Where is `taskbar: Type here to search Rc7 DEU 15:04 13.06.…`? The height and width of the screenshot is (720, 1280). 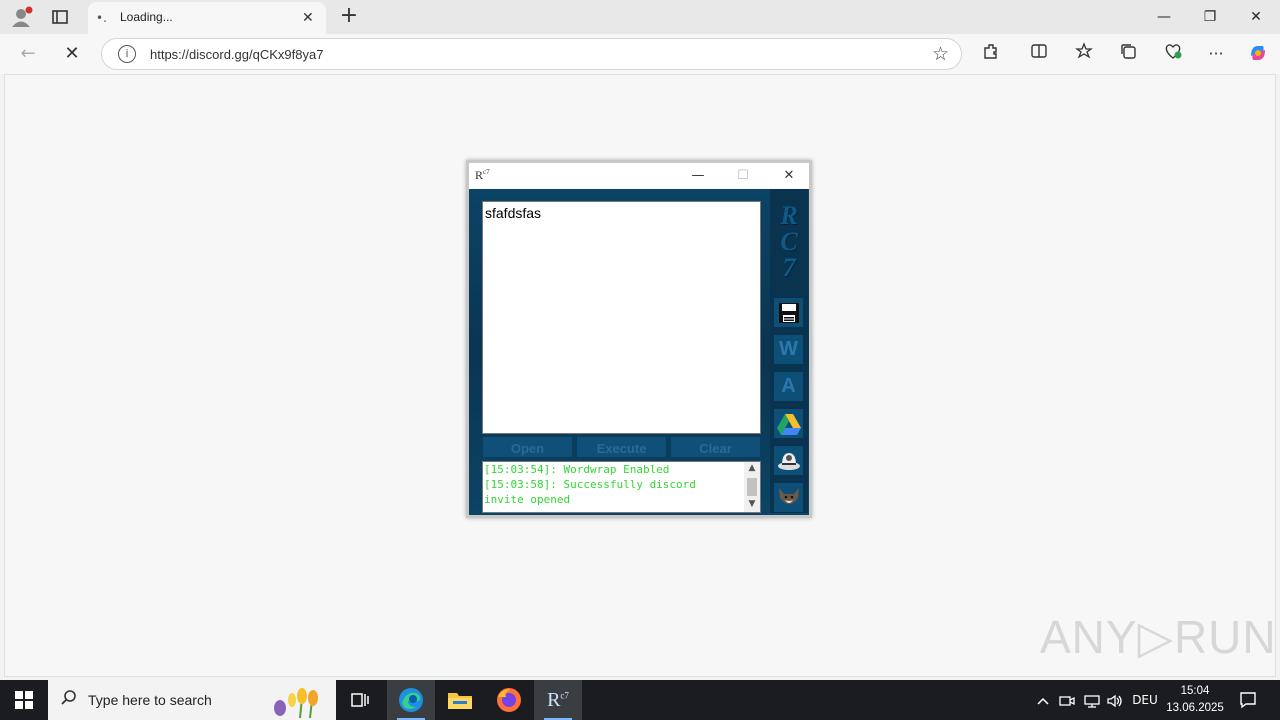
taskbar: Type here to search Rc7 DEU 15:04 13.06.… is located at coordinates (640, 700).